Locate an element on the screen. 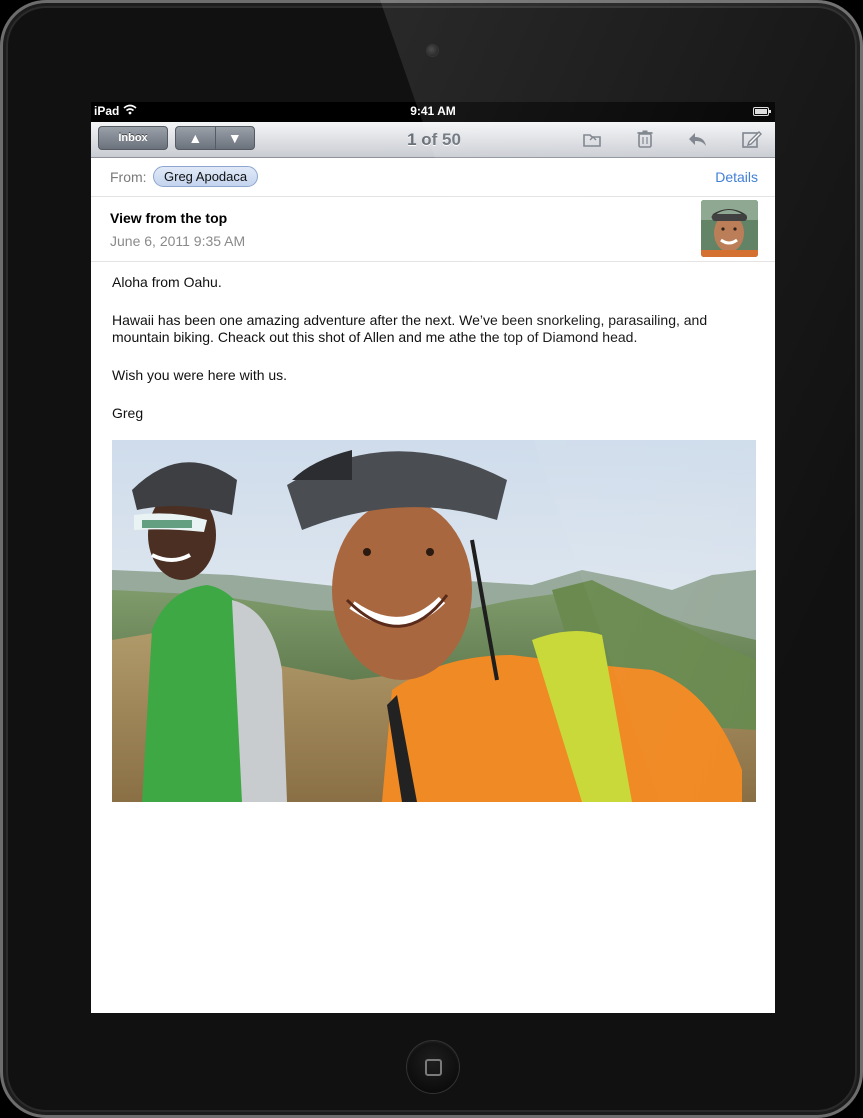 The width and height of the screenshot is (863, 1118). next-message-button: ▼ is located at coordinates (234, 138).